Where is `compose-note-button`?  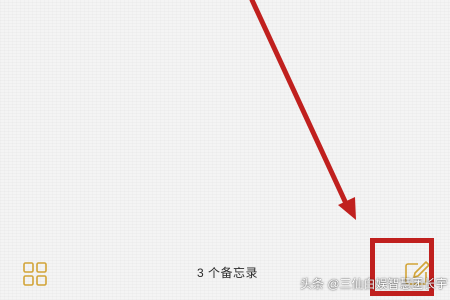
compose-note-button is located at coordinates (417, 273).